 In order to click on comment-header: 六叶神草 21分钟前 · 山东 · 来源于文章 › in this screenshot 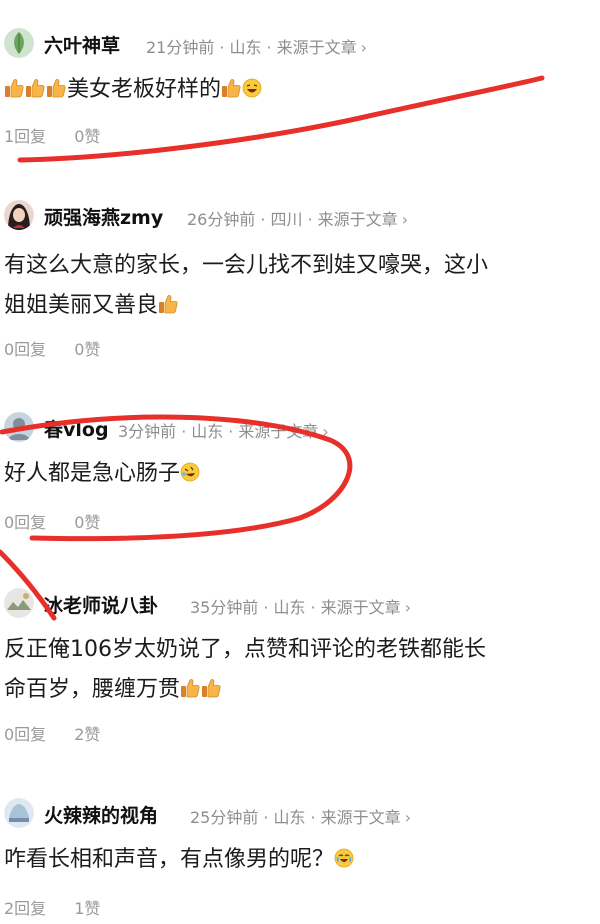, I will do `click(300, 46)`.